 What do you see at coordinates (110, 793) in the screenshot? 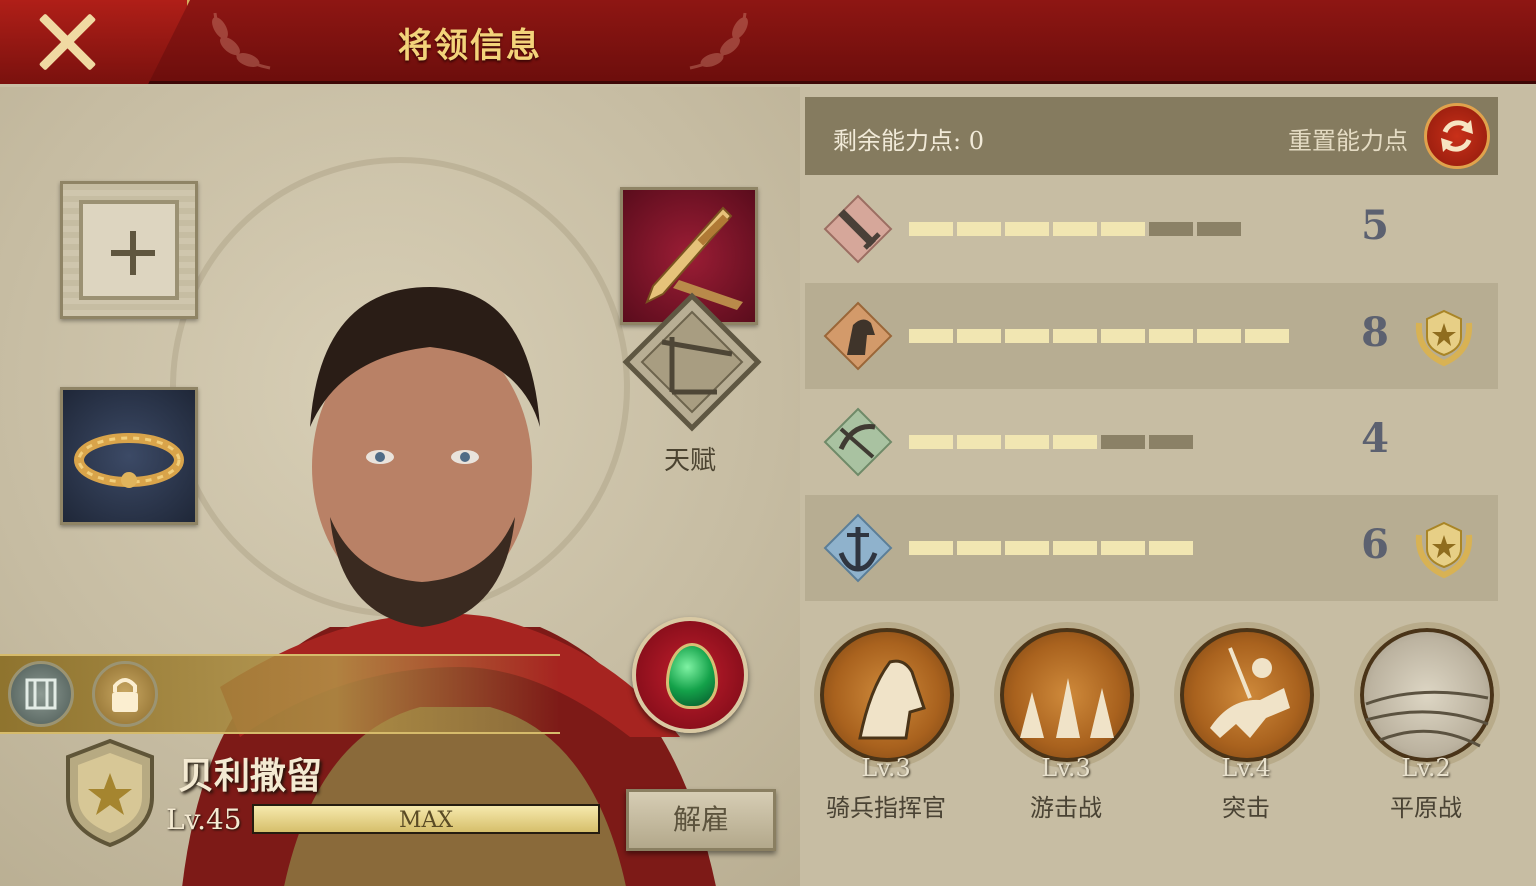
I see `rank-shield-icon` at bounding box center [110, 793].